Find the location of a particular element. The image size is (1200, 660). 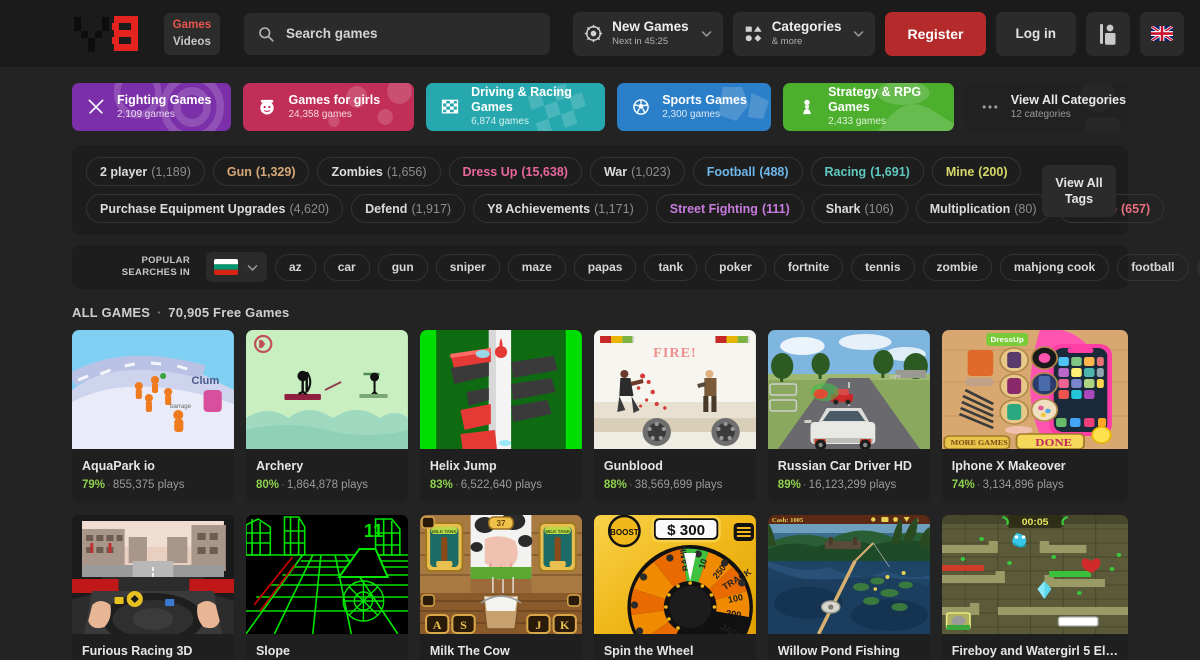

category-card-fighting: Fighting Games 2,109 games is located at coordinates (152, 107).